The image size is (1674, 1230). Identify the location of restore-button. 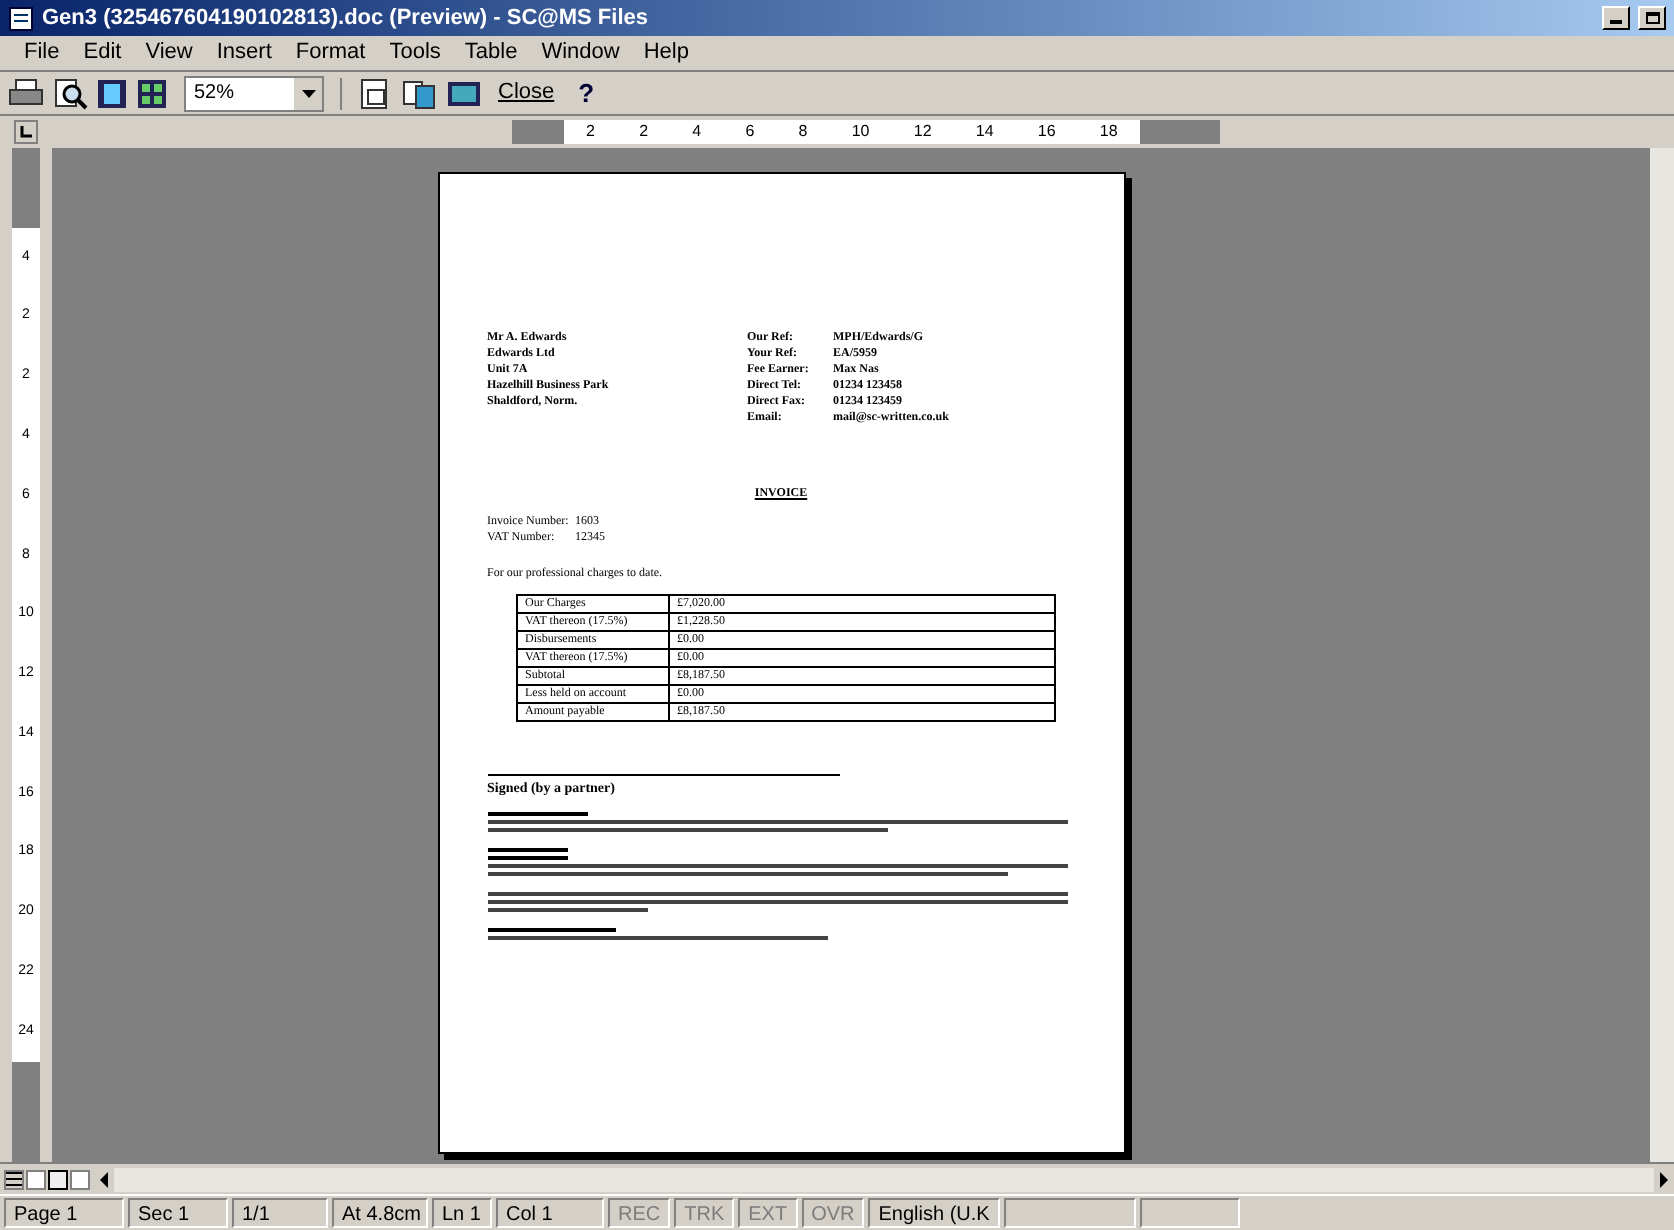
(1652, 18).